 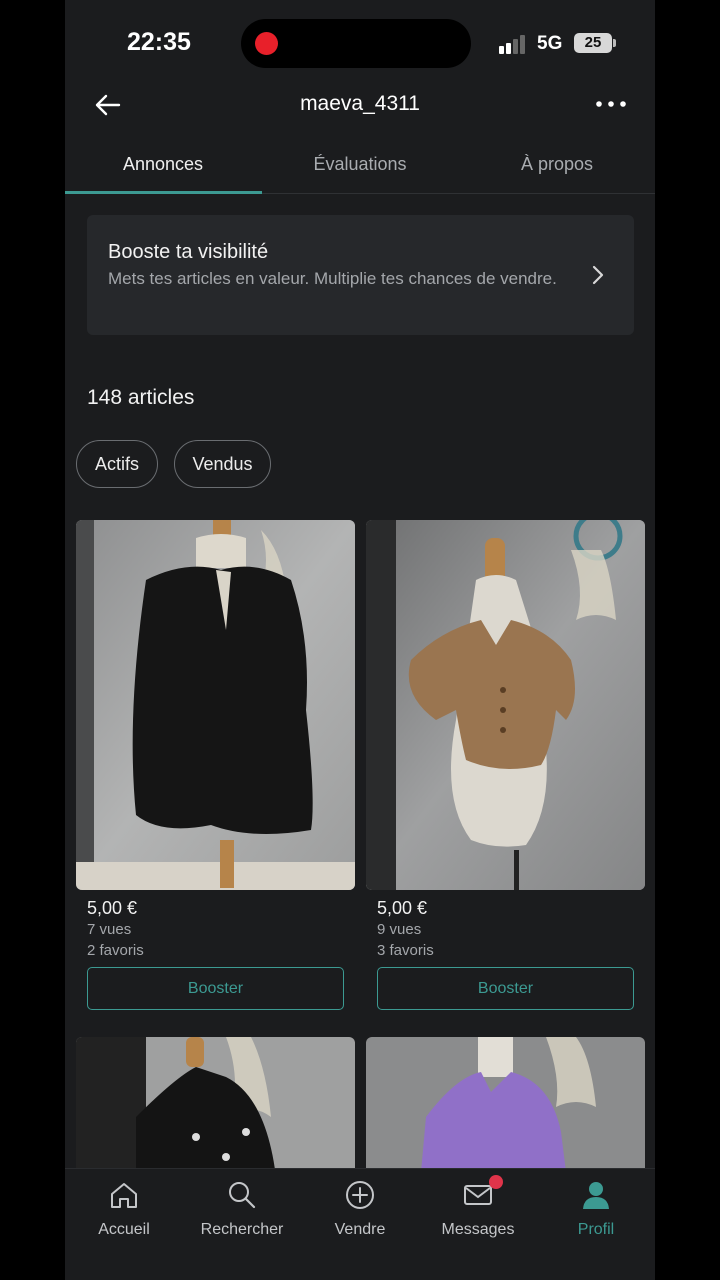 What do you see at coordinates (550, 43) in the screenshot?
I see `network-type: 5G` at bounding box center [550, 43].